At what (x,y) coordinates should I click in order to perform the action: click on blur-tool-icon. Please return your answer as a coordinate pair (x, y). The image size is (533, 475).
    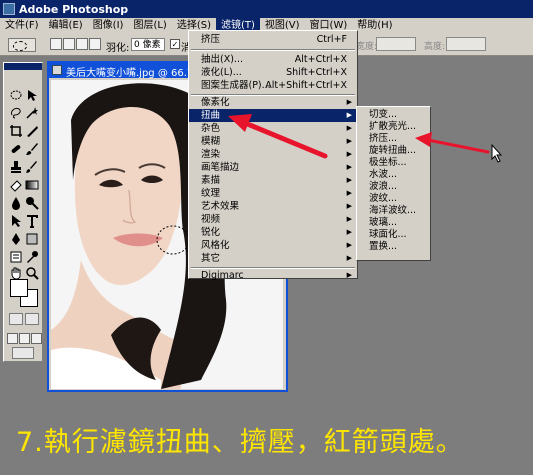
    Looking at the image, I should click on (16, 203).